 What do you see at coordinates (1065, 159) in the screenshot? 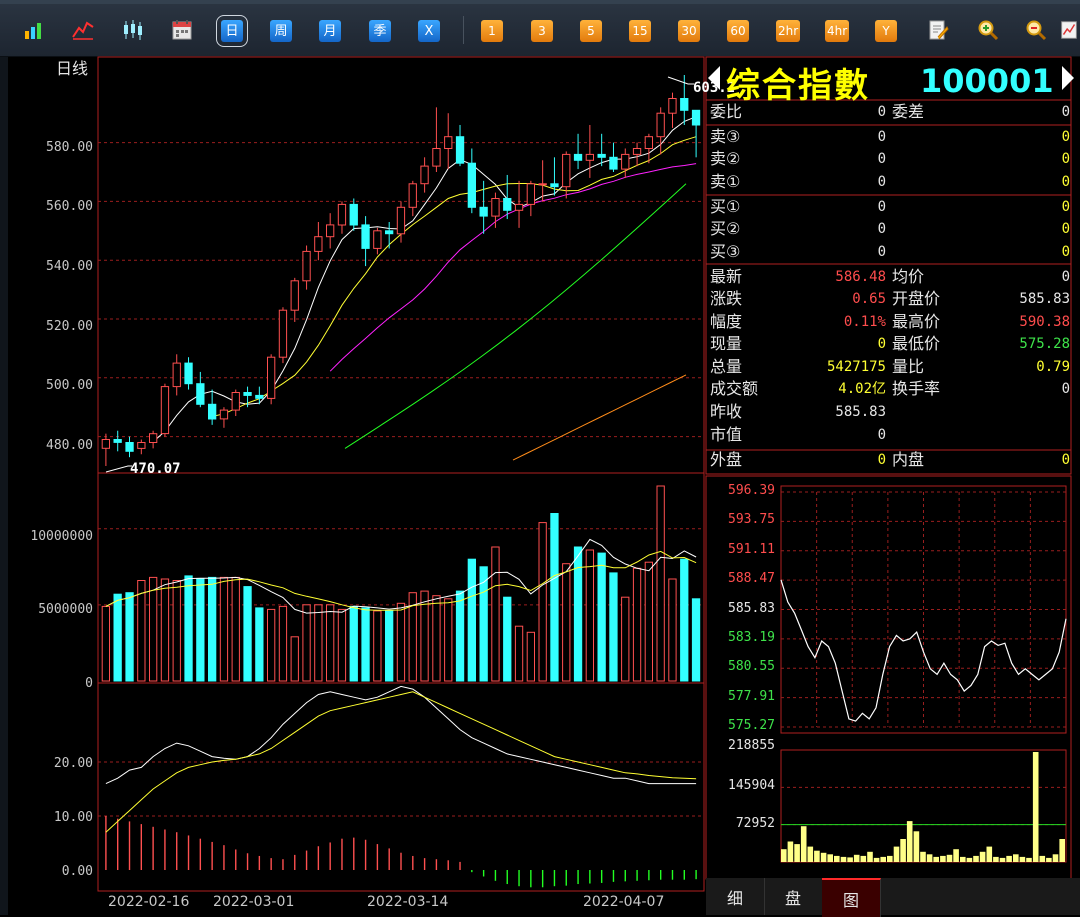
I see `sell-2-volume: 0` at bounding box center [1065, 159].